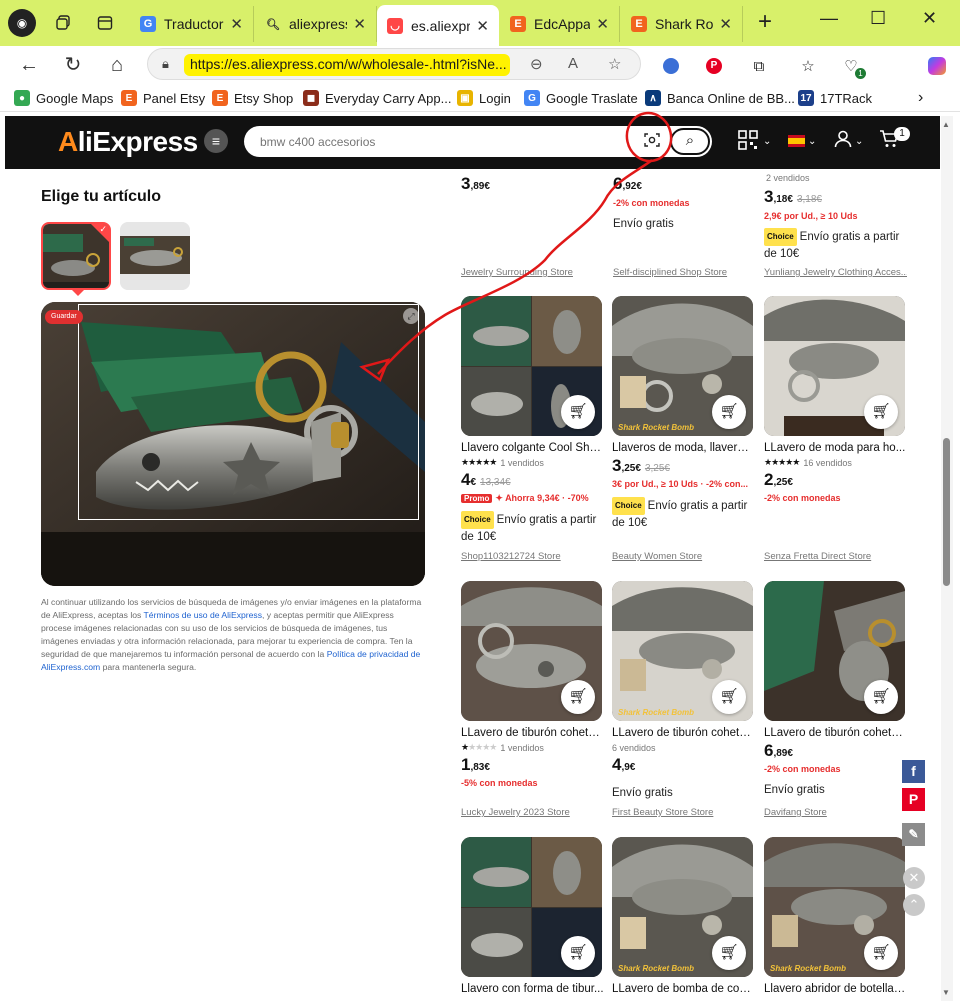  I want to click on favorites-icon: ☆, so click(808, 66).